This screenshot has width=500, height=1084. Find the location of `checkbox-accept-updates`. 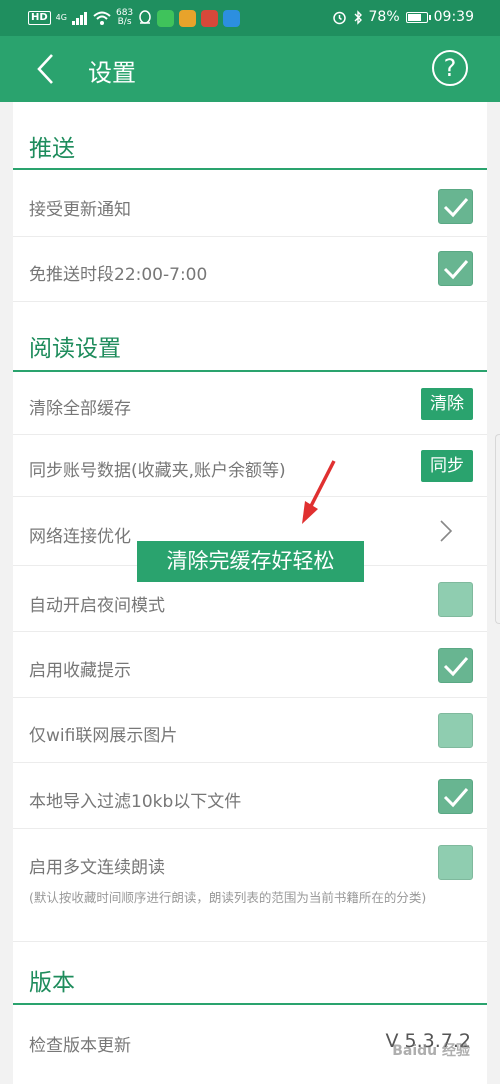

checkbox-accept-updates is located at coordinates (455, 206).